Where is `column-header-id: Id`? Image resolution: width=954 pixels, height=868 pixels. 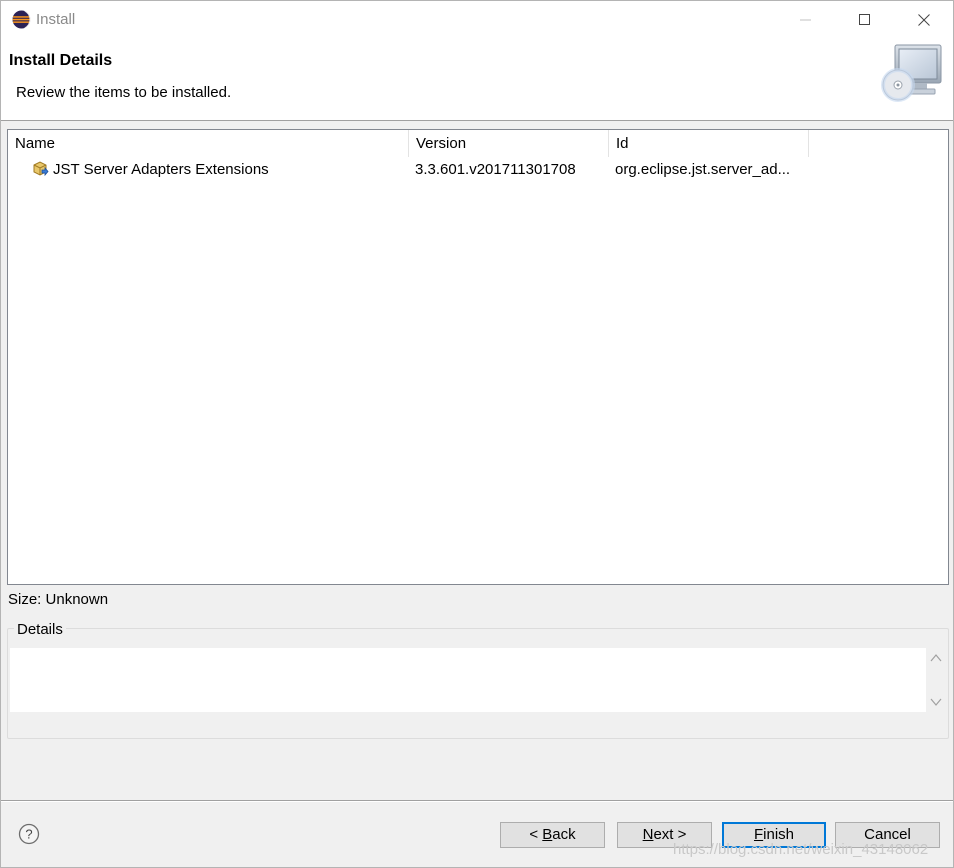 column-header-id: Id is located at coordinates (709, 143).